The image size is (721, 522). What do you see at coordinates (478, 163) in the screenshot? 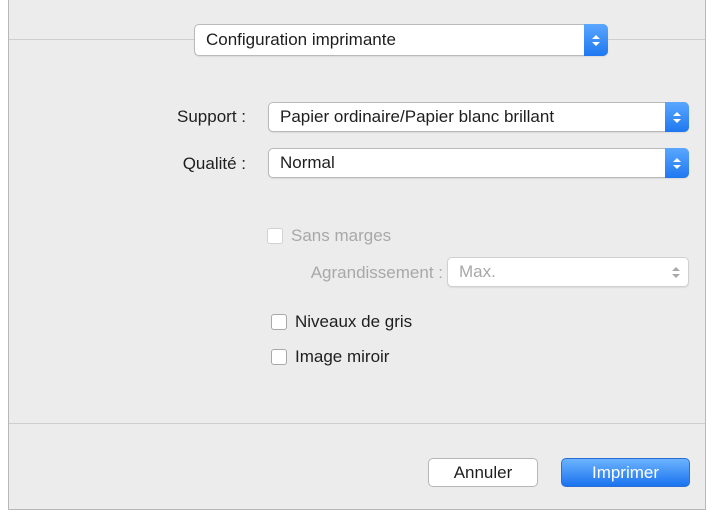
I see `quality-popup: Normal` at bounding box center [478, 163].